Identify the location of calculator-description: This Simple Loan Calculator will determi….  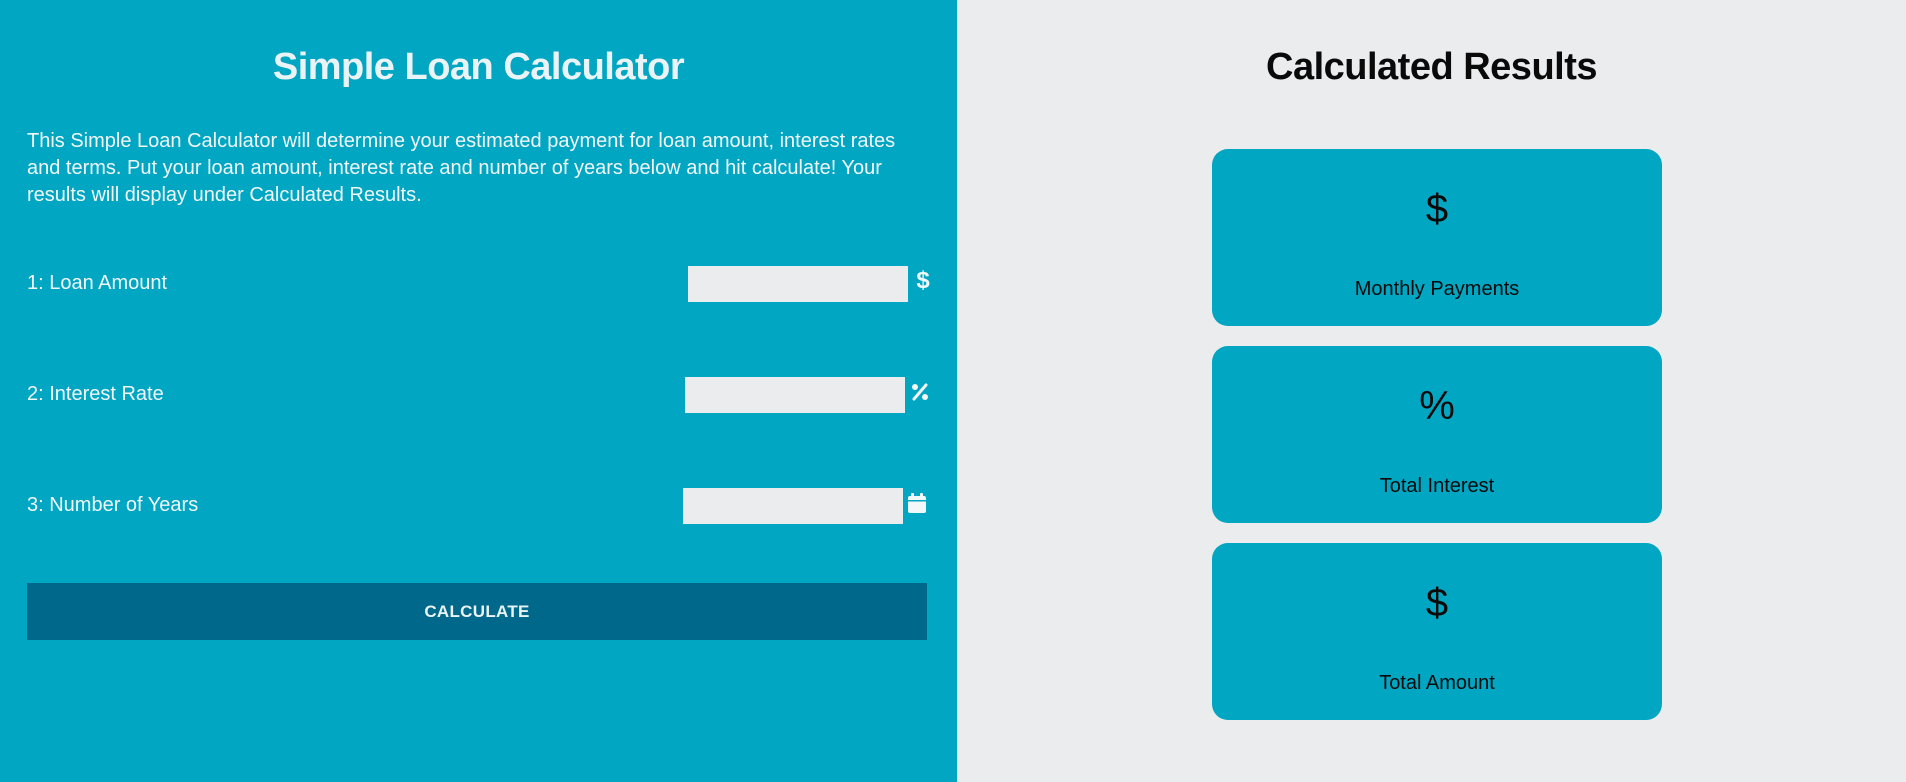
(461, 168).